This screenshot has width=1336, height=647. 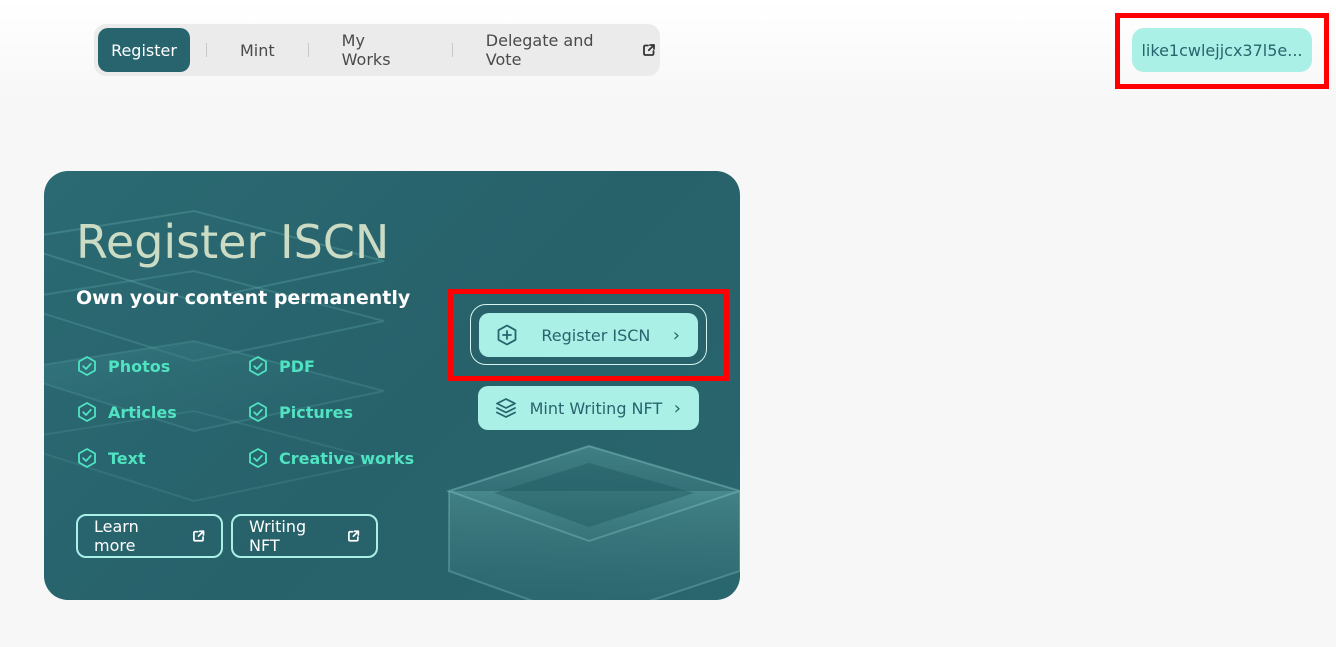 I want to click on button-label: Learn more, so click(x=116, y=536).